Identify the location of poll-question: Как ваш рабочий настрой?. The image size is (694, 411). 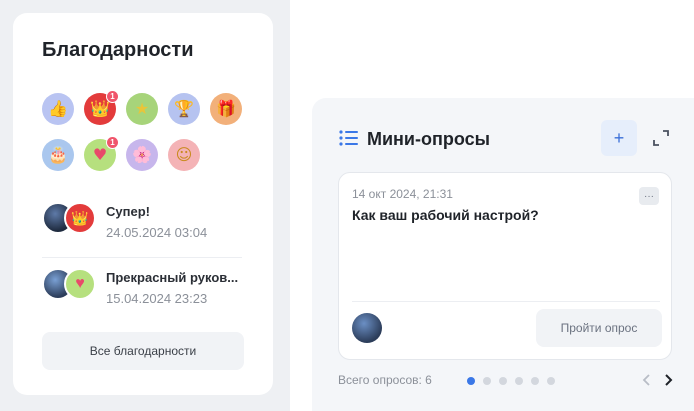
(445, 215).